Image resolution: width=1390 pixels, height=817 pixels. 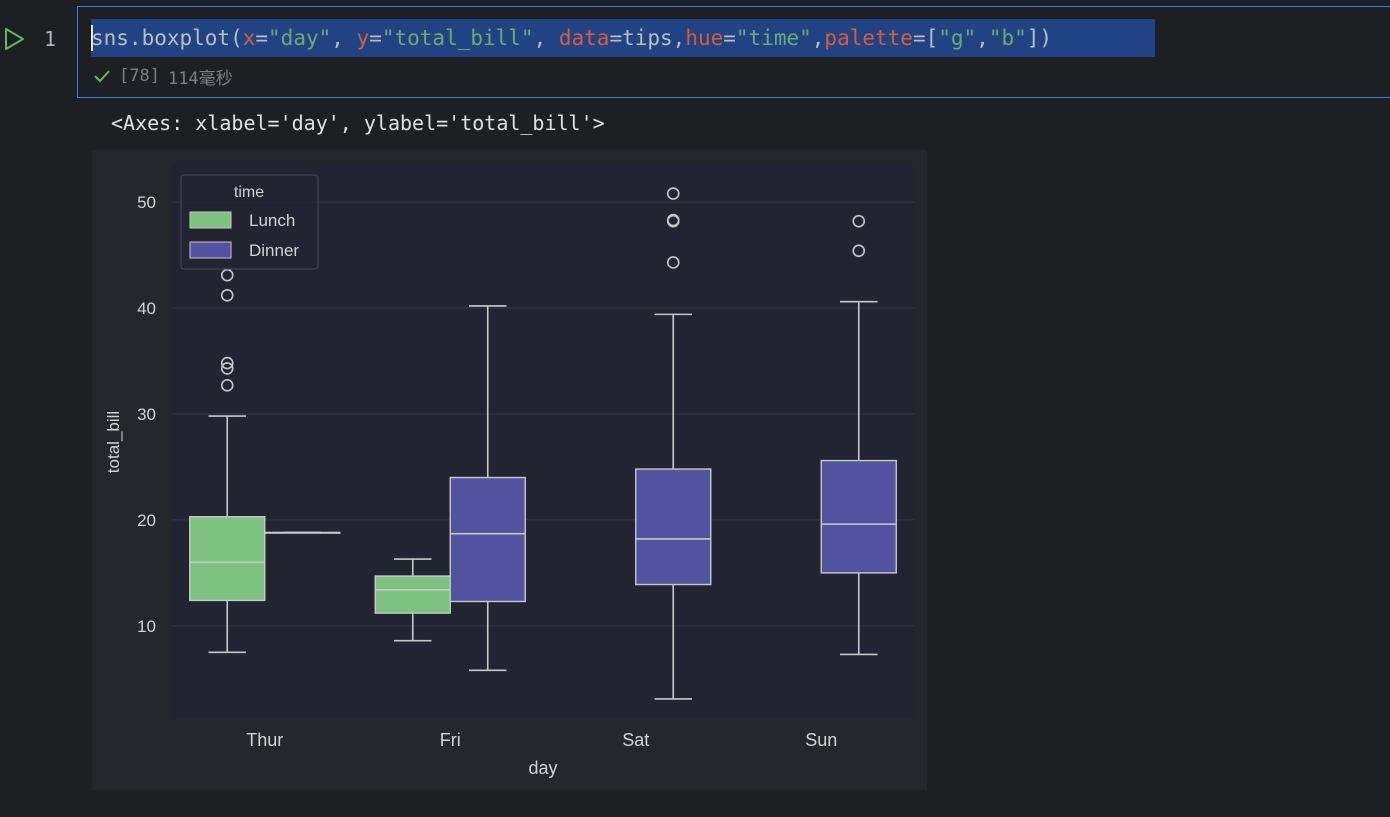 I want to click on y-tick-label: 20, so click(x=146, y=520).